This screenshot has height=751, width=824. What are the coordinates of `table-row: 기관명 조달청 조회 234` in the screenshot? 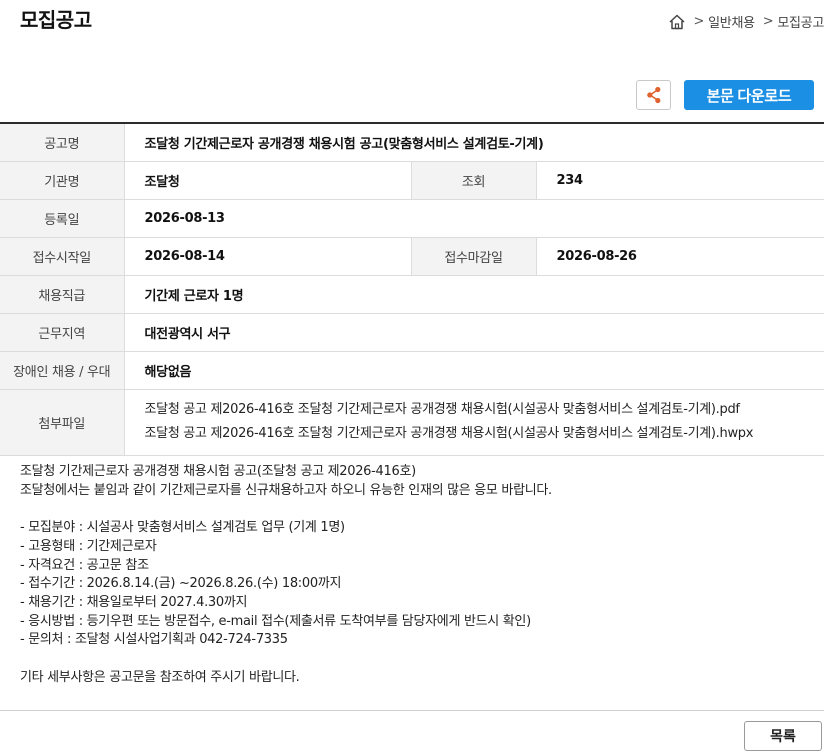 It's located at (412, 180).